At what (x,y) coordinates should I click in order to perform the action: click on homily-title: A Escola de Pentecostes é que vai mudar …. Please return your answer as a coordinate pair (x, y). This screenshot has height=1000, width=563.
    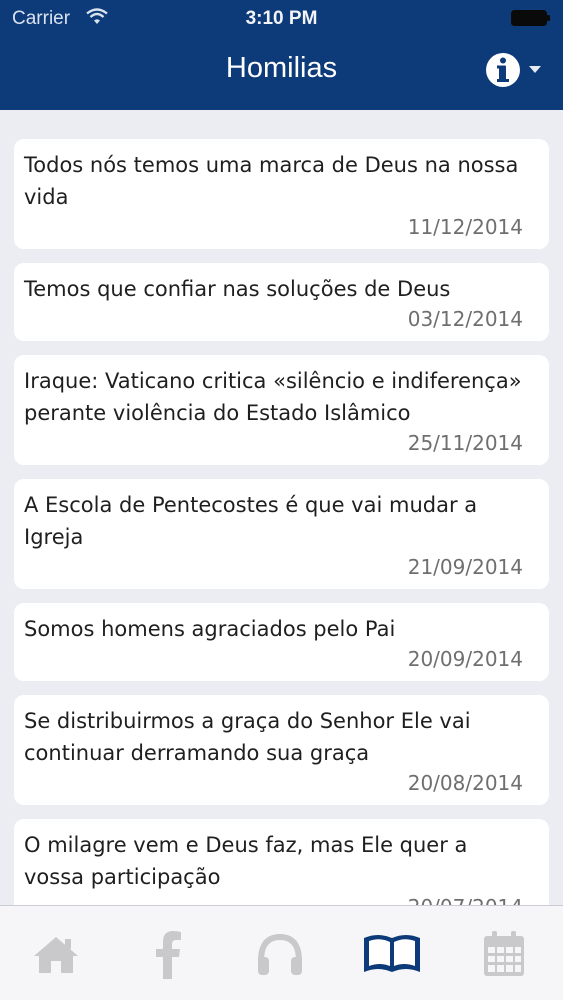
    Looking at the image, I should click on (251, 521).